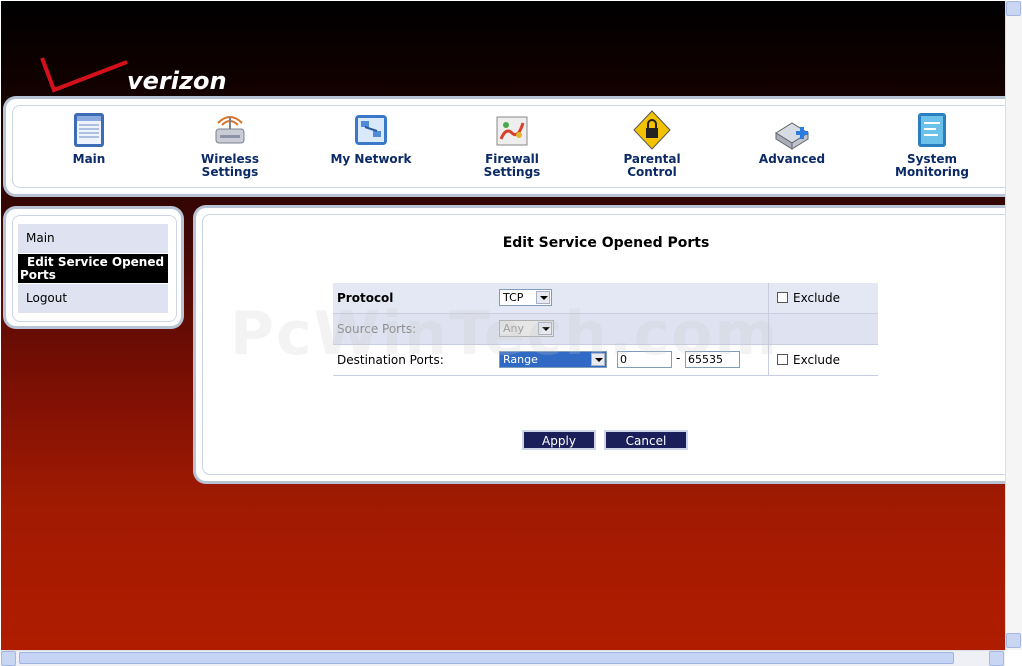 Image resolution: width=1022 pixels, height=666 pixels. What do you see at coordinates (371, 130) in the screenshot?
I see `network-icon` at bounding box center [371, 130].